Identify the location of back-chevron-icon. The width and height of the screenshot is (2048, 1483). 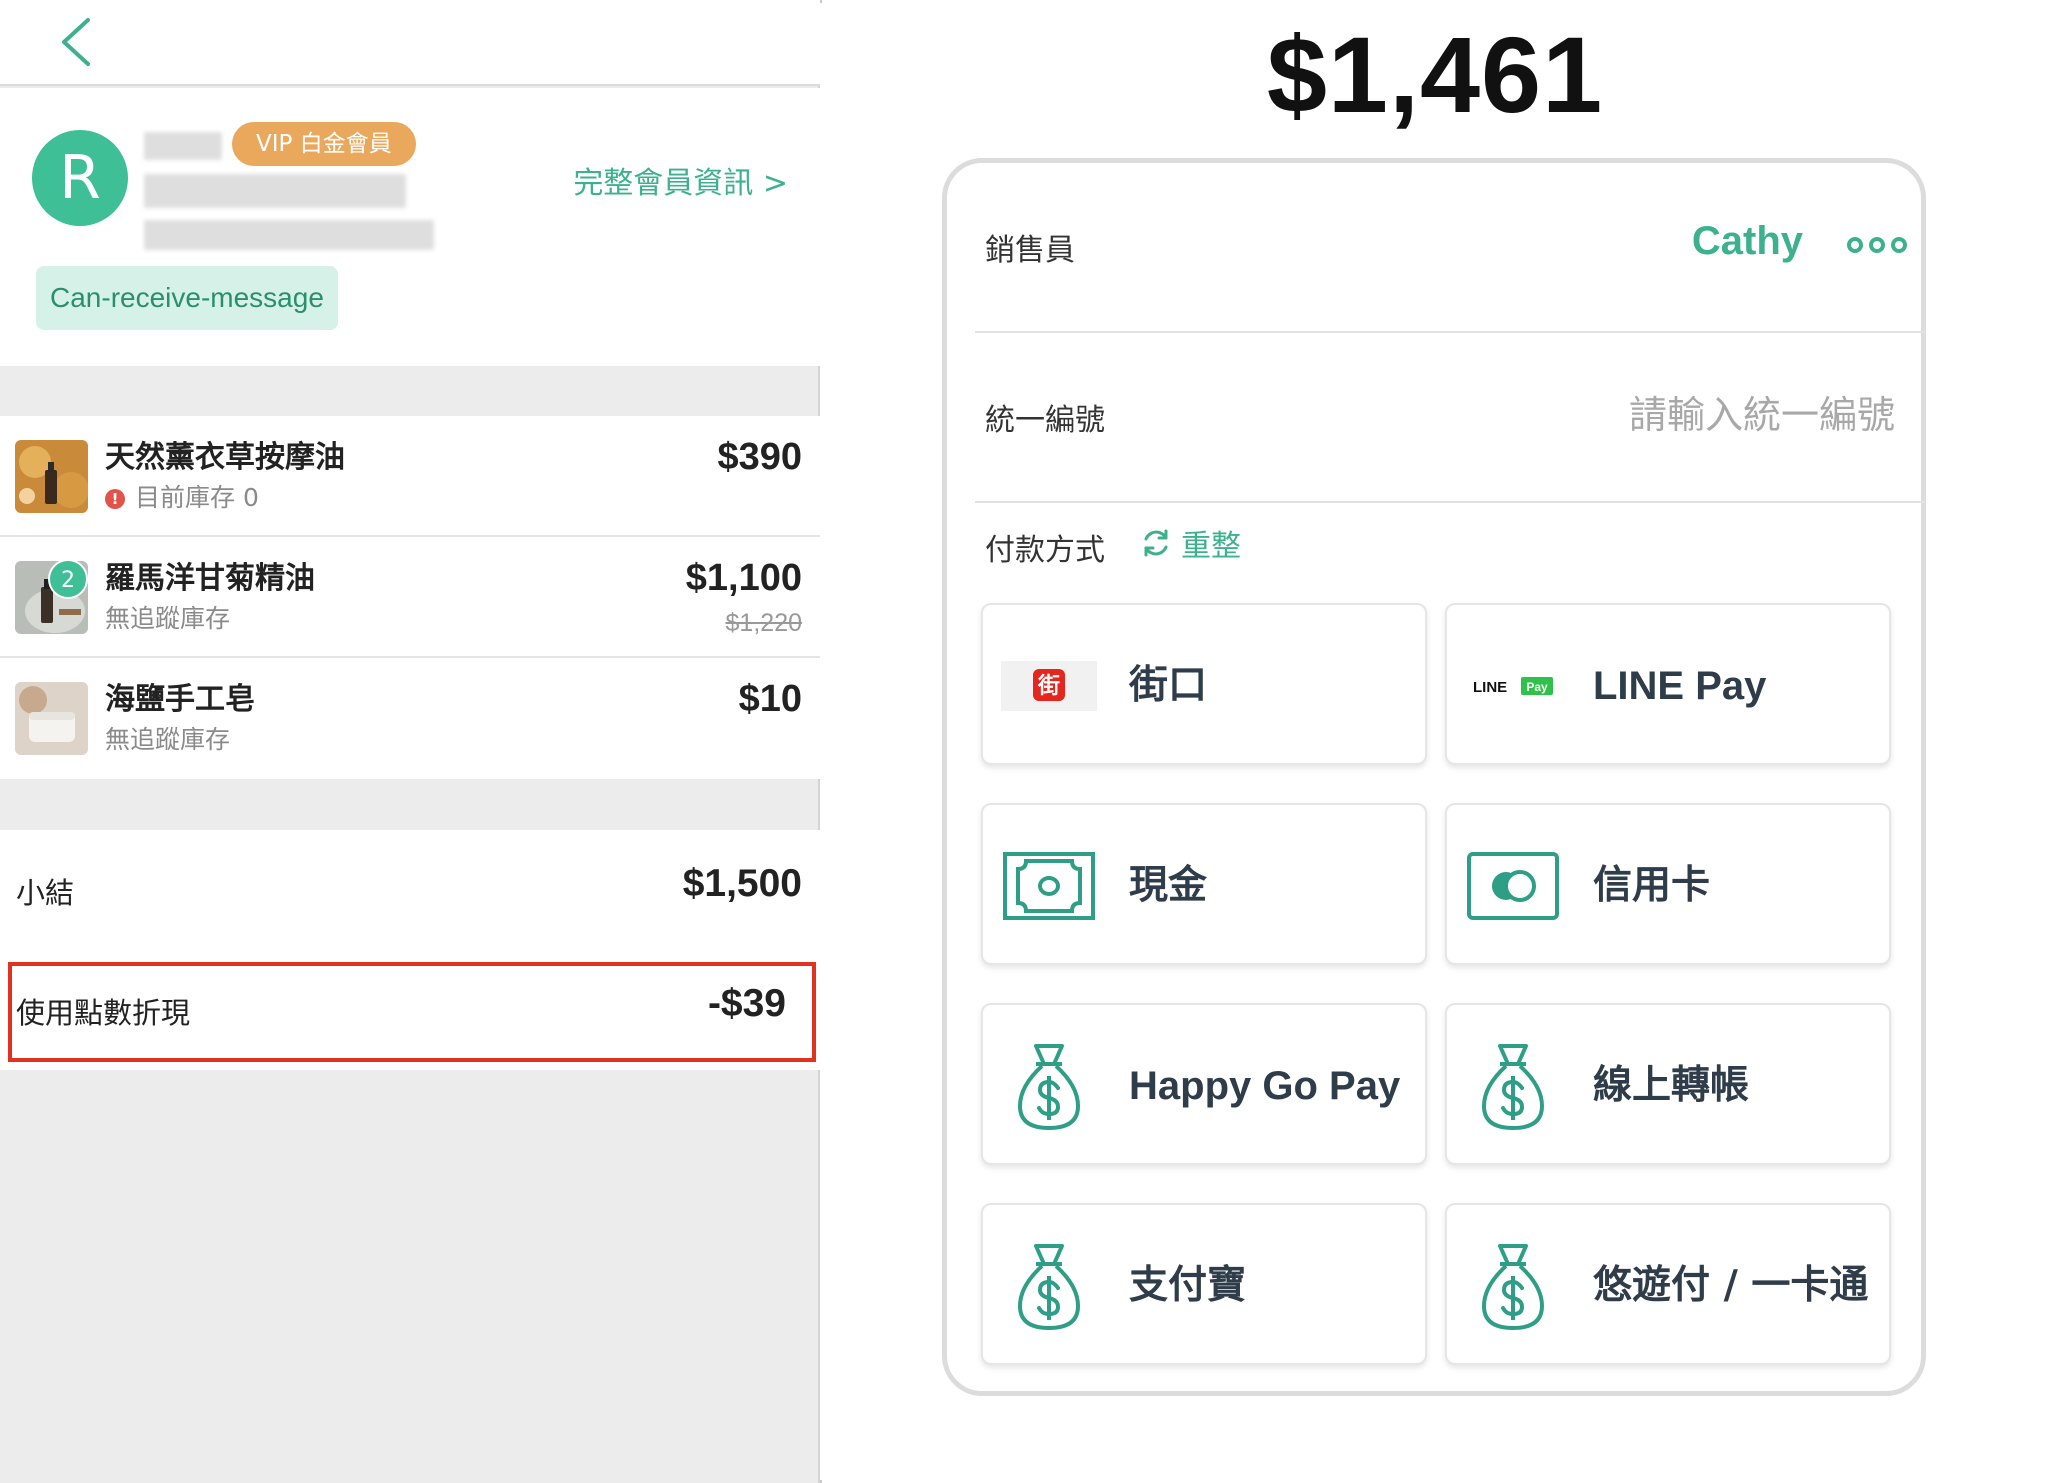
(77, 42).